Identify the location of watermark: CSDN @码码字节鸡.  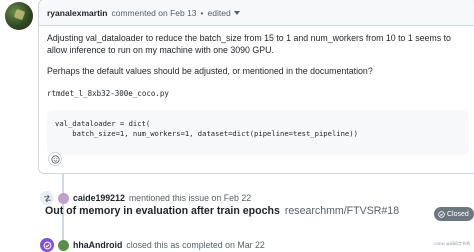
(451, 243).